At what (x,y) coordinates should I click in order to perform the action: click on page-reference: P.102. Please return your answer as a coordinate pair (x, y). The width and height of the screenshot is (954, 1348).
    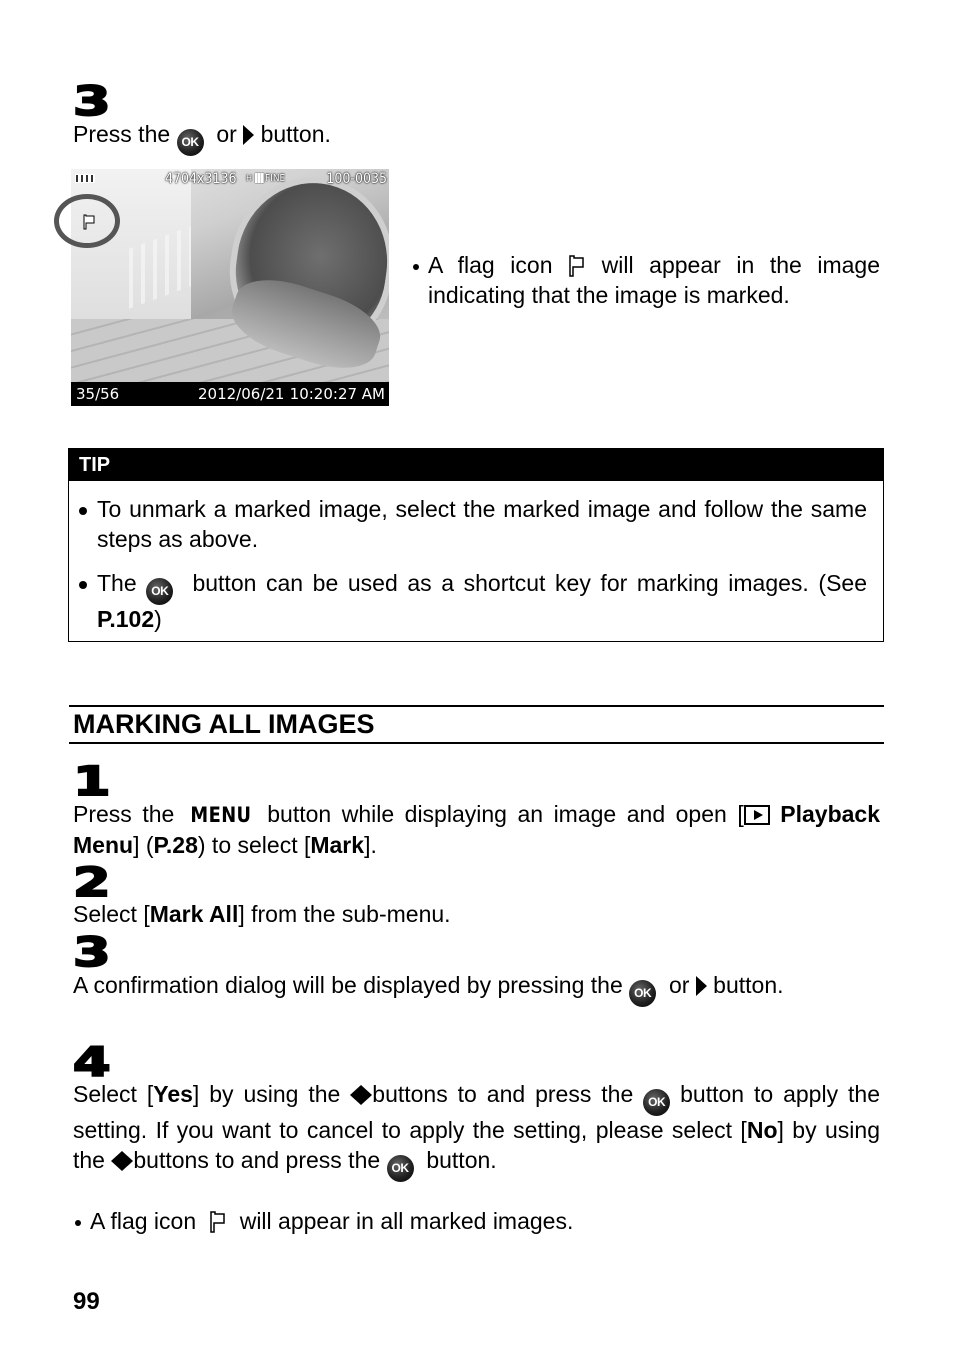
    Looking at the image, I should click on (126, 619).